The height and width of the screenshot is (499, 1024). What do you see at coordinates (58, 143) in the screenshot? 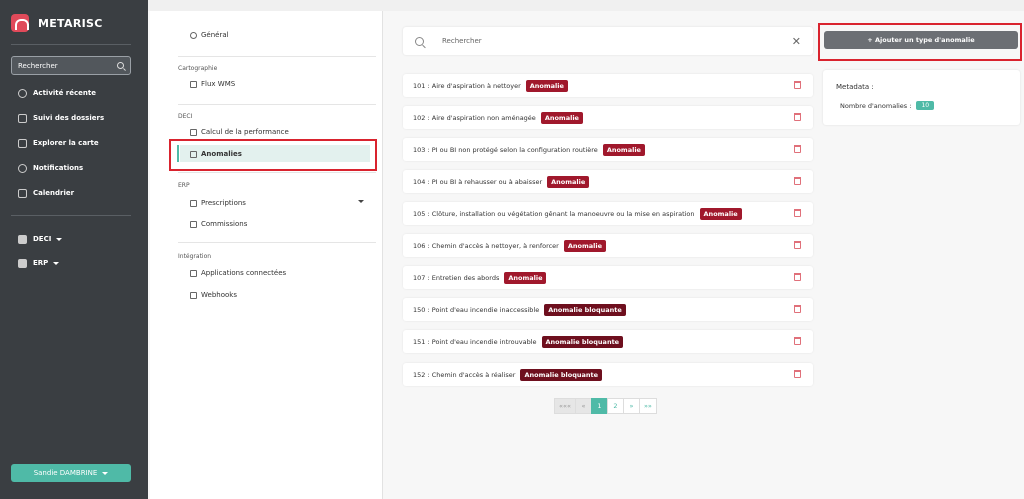
I see `sidebar-item-carte: Explorer la carte` at bounding box center [58, 143].